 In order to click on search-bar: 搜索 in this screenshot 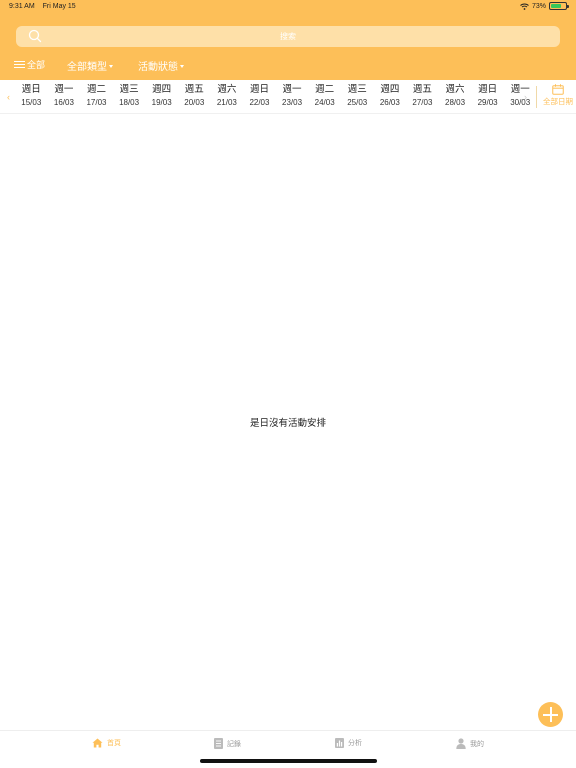, I will do `click(288, 36)`.